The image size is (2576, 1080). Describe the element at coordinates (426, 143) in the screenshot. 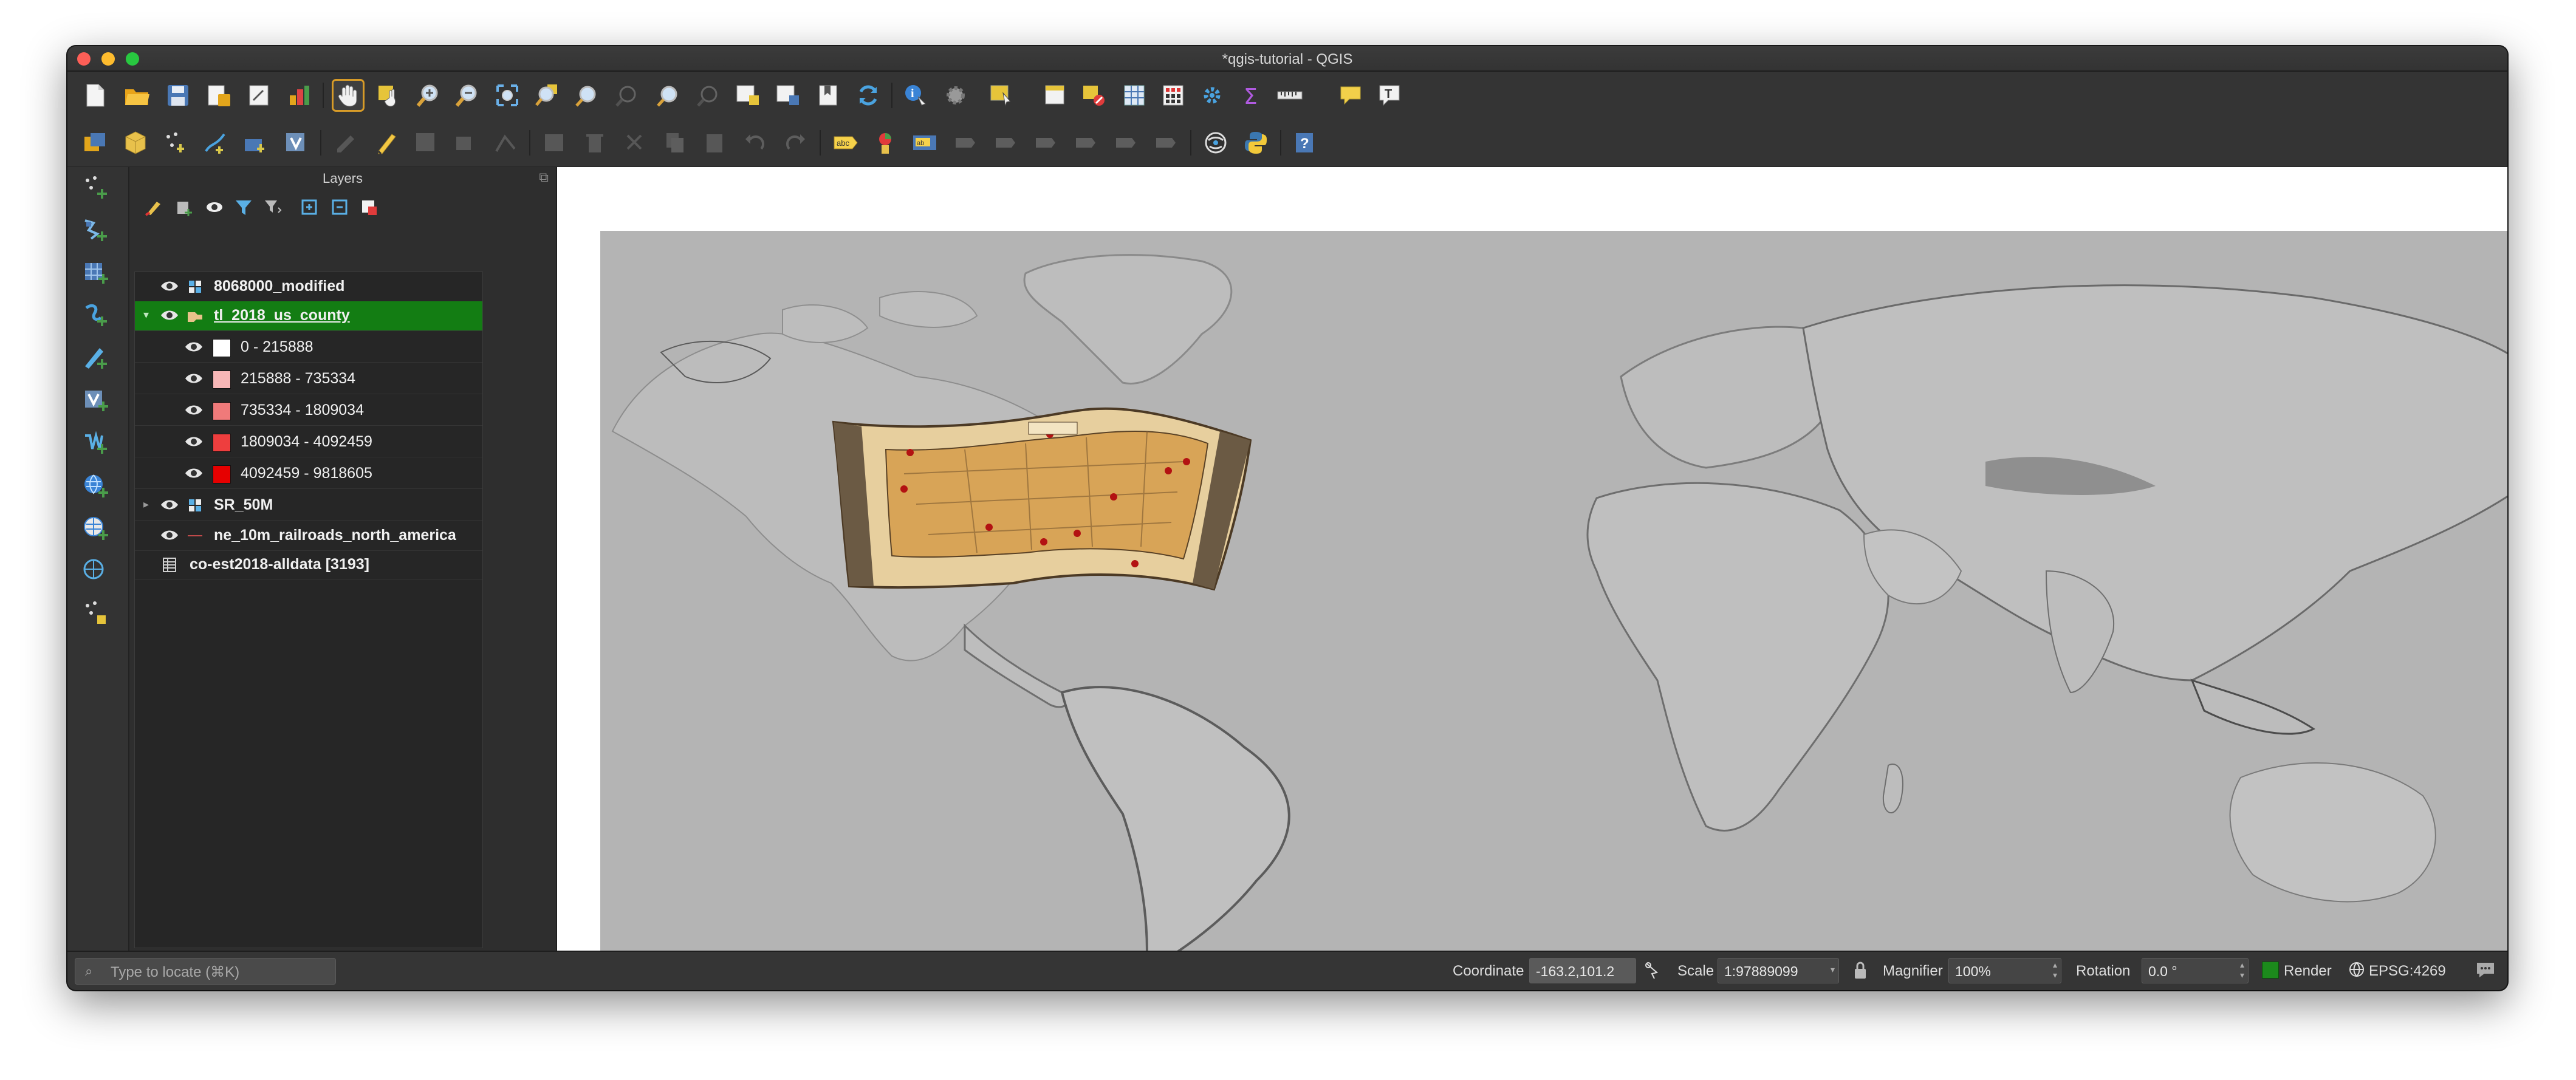

I see `save-edits-icon` at that location.